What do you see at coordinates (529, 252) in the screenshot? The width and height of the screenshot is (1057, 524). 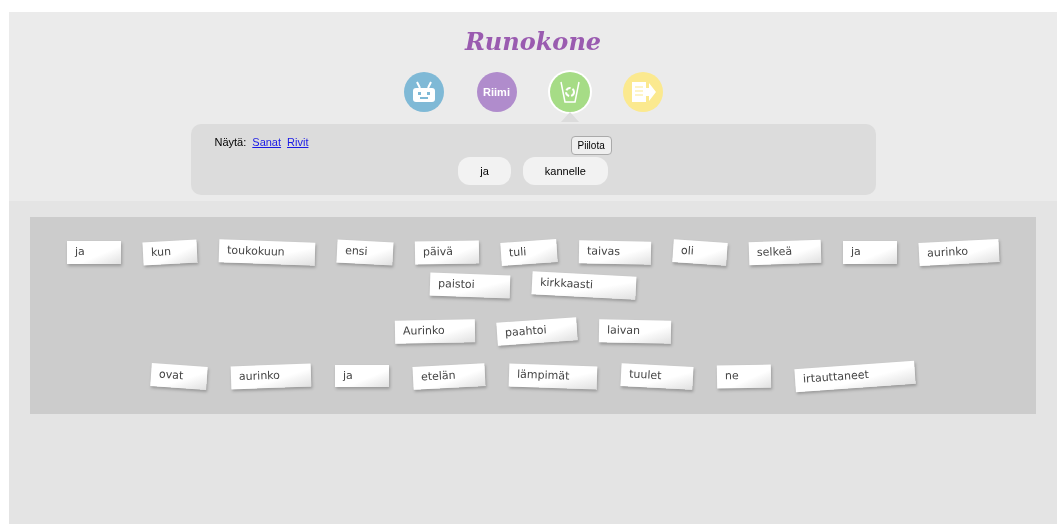 I see `word-tile: tuli` at bounding box center [529, 252].